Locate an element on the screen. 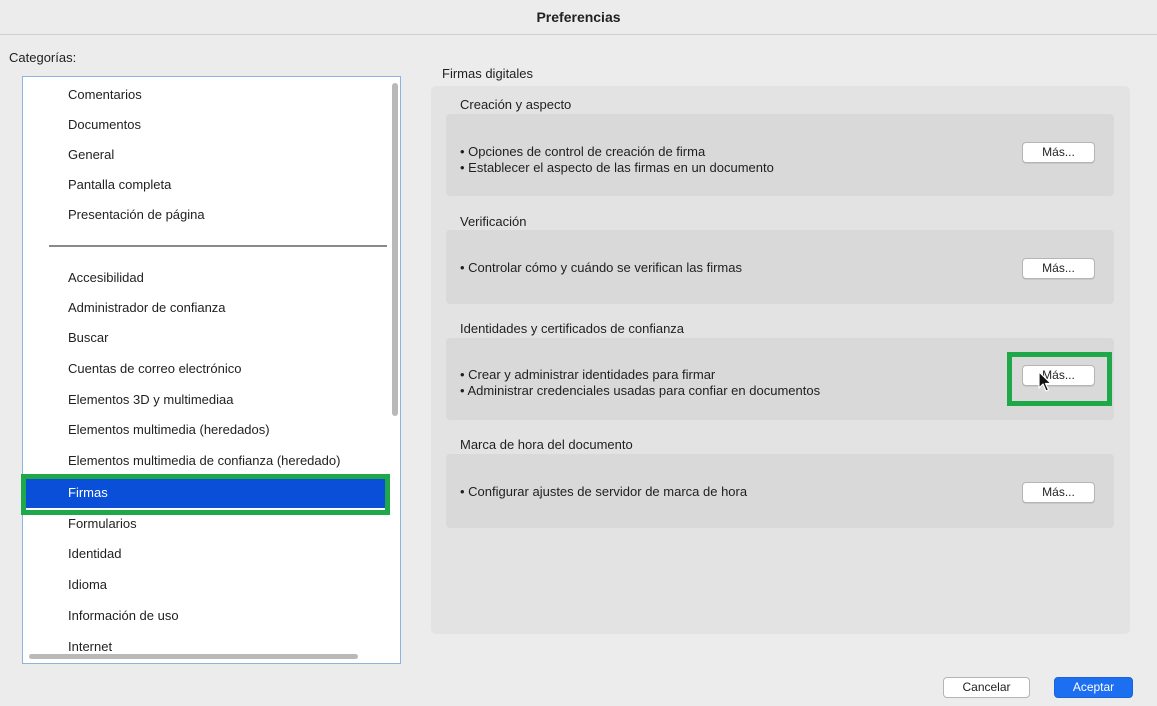 This screenshot has width=1157, height=706. categories-horizontal-scrollbar is located at coordinates (193, 656).